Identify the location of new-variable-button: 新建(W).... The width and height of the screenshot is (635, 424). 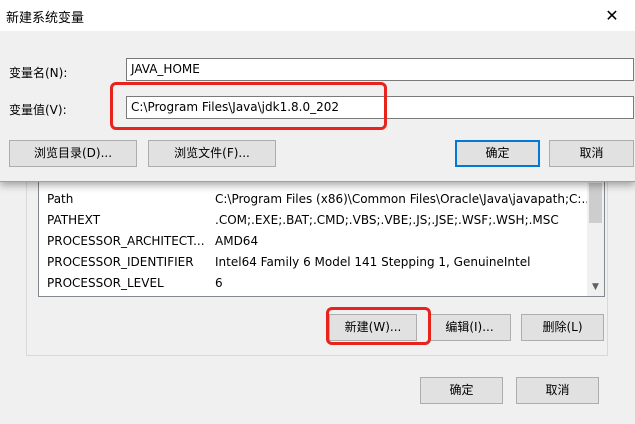
(373, 327).